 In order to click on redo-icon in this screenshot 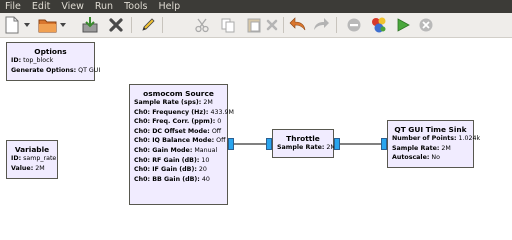, I will do `click(321, 24)`.